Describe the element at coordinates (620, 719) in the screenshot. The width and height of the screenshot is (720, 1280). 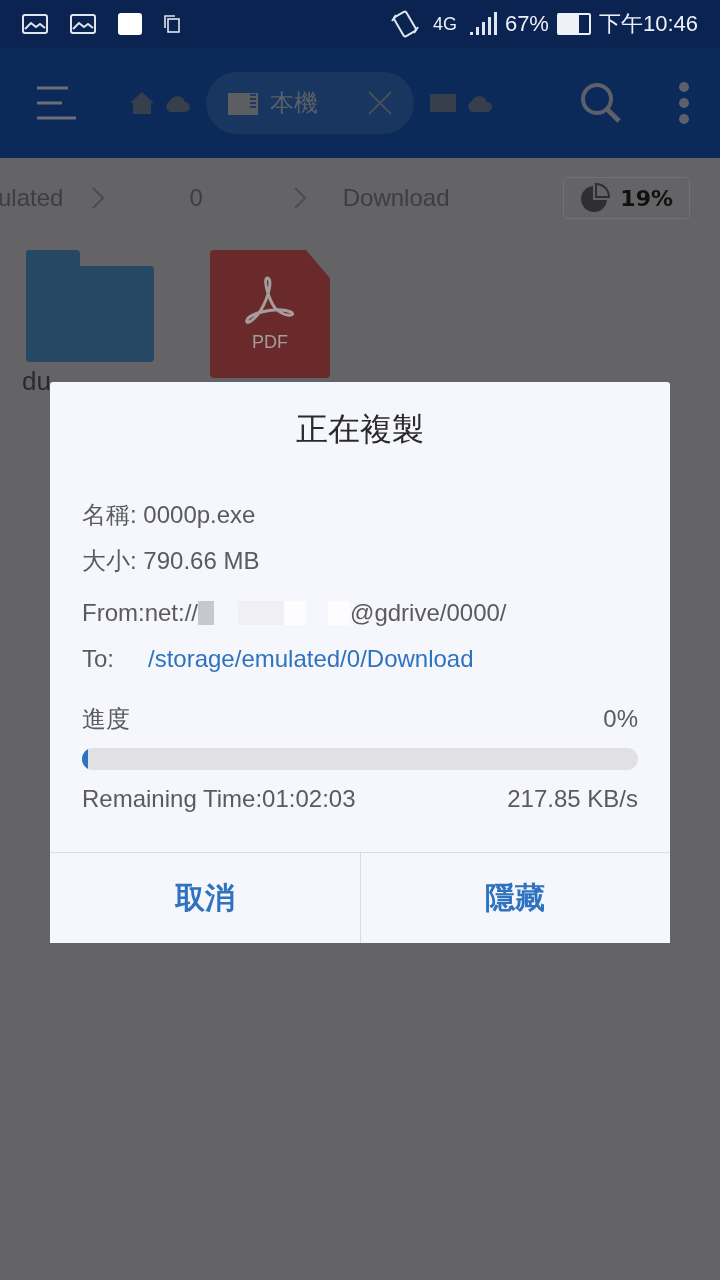
I see `progress-percent: 0%` at that location.